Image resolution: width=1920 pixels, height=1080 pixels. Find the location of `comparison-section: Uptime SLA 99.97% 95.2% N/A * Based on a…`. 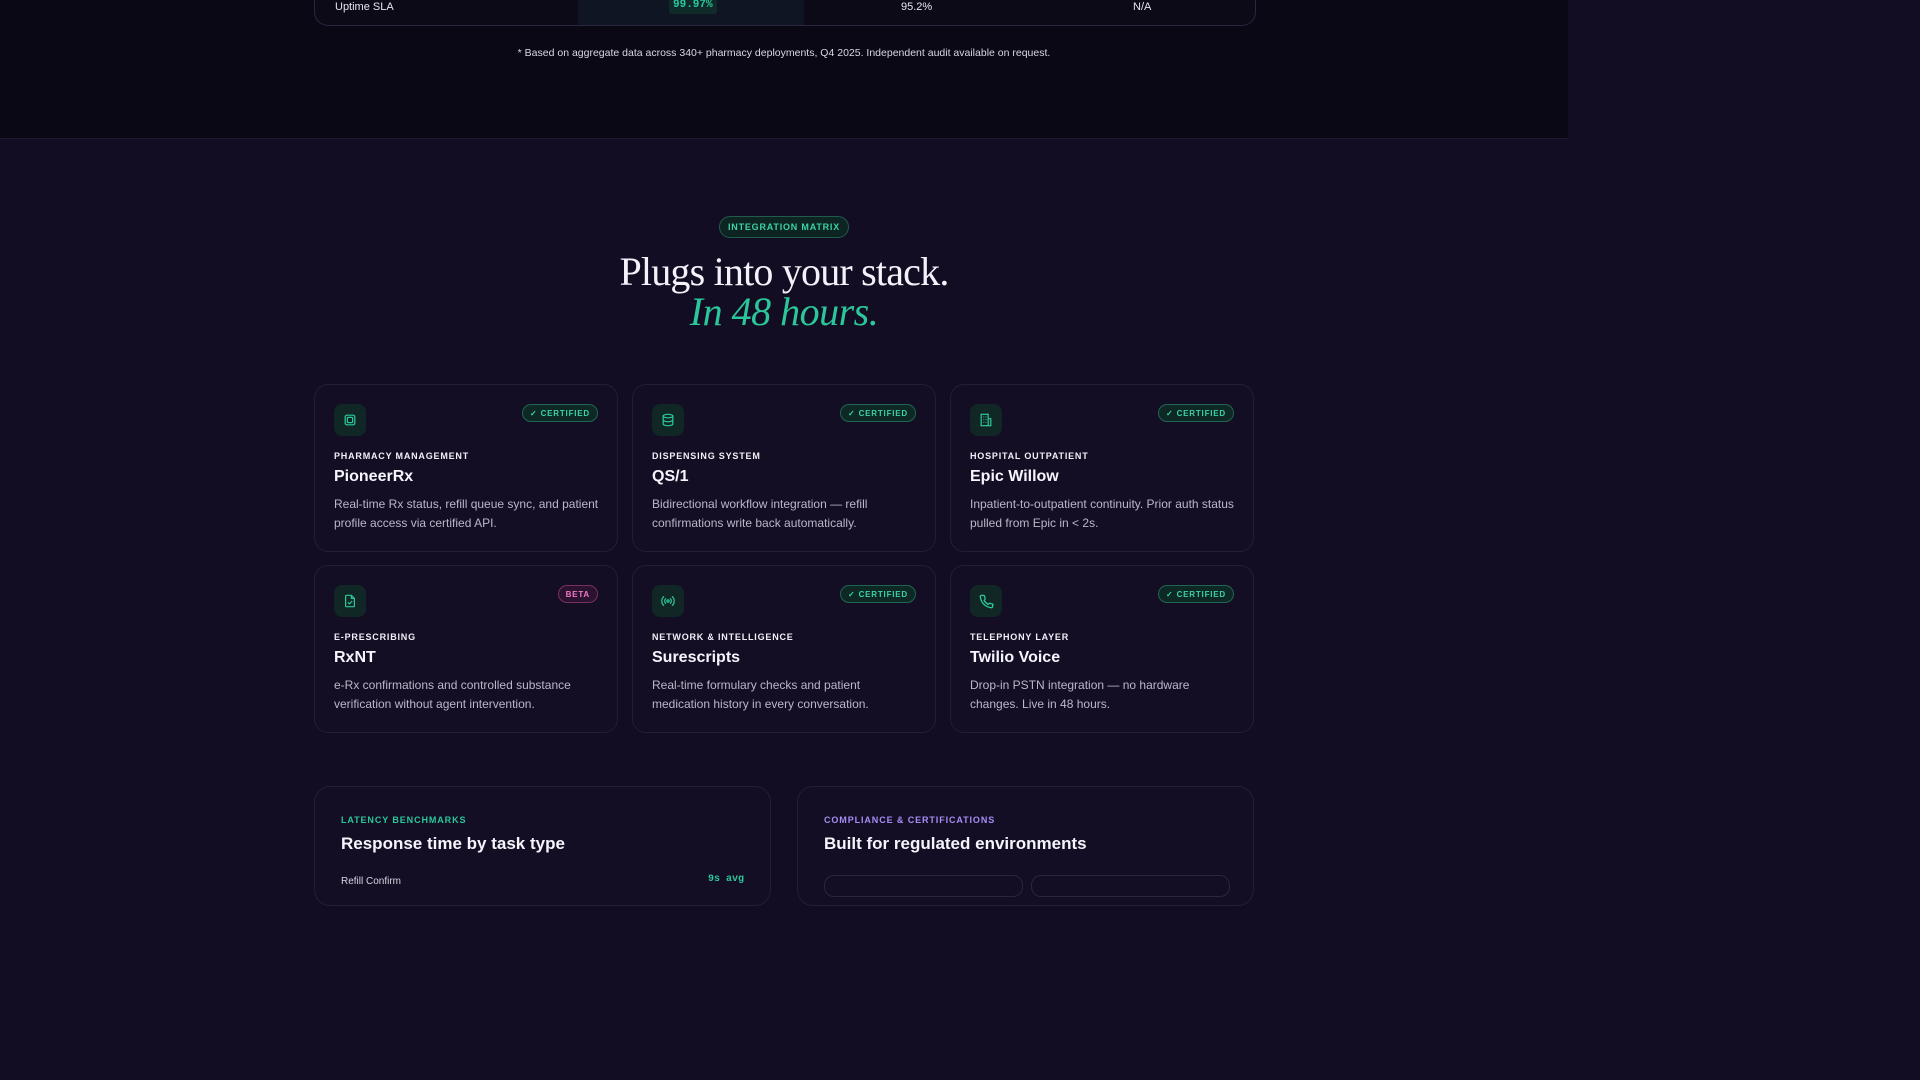

comparison-section: Uptime SLA 99.97% 95.2% N/A * Based on a… is located at coordinates (784, 69).